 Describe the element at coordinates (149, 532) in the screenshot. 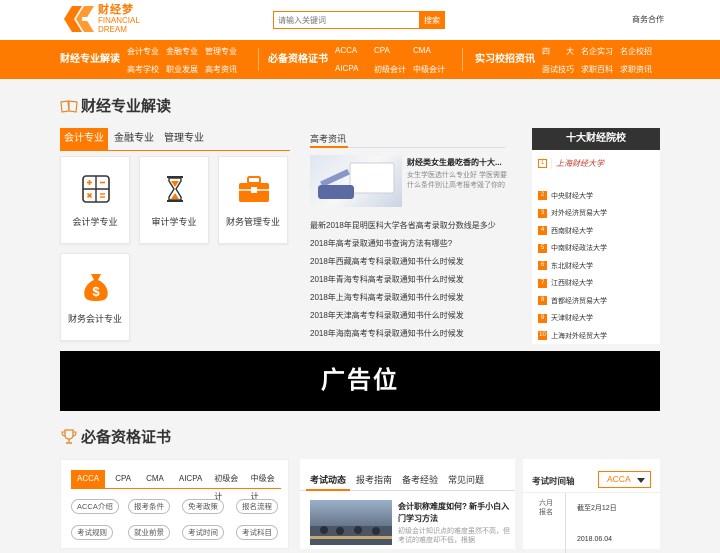

I see `cert-pill: 就业前景` at that location.